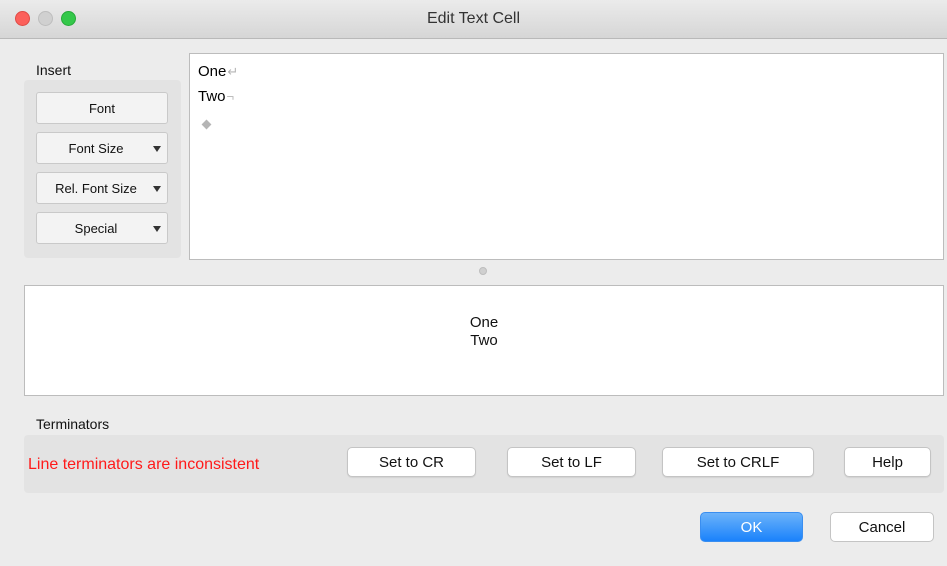 The image size is (947, 566). I want to click on set-to-lf-label: Set to LF, so click(571, 462).